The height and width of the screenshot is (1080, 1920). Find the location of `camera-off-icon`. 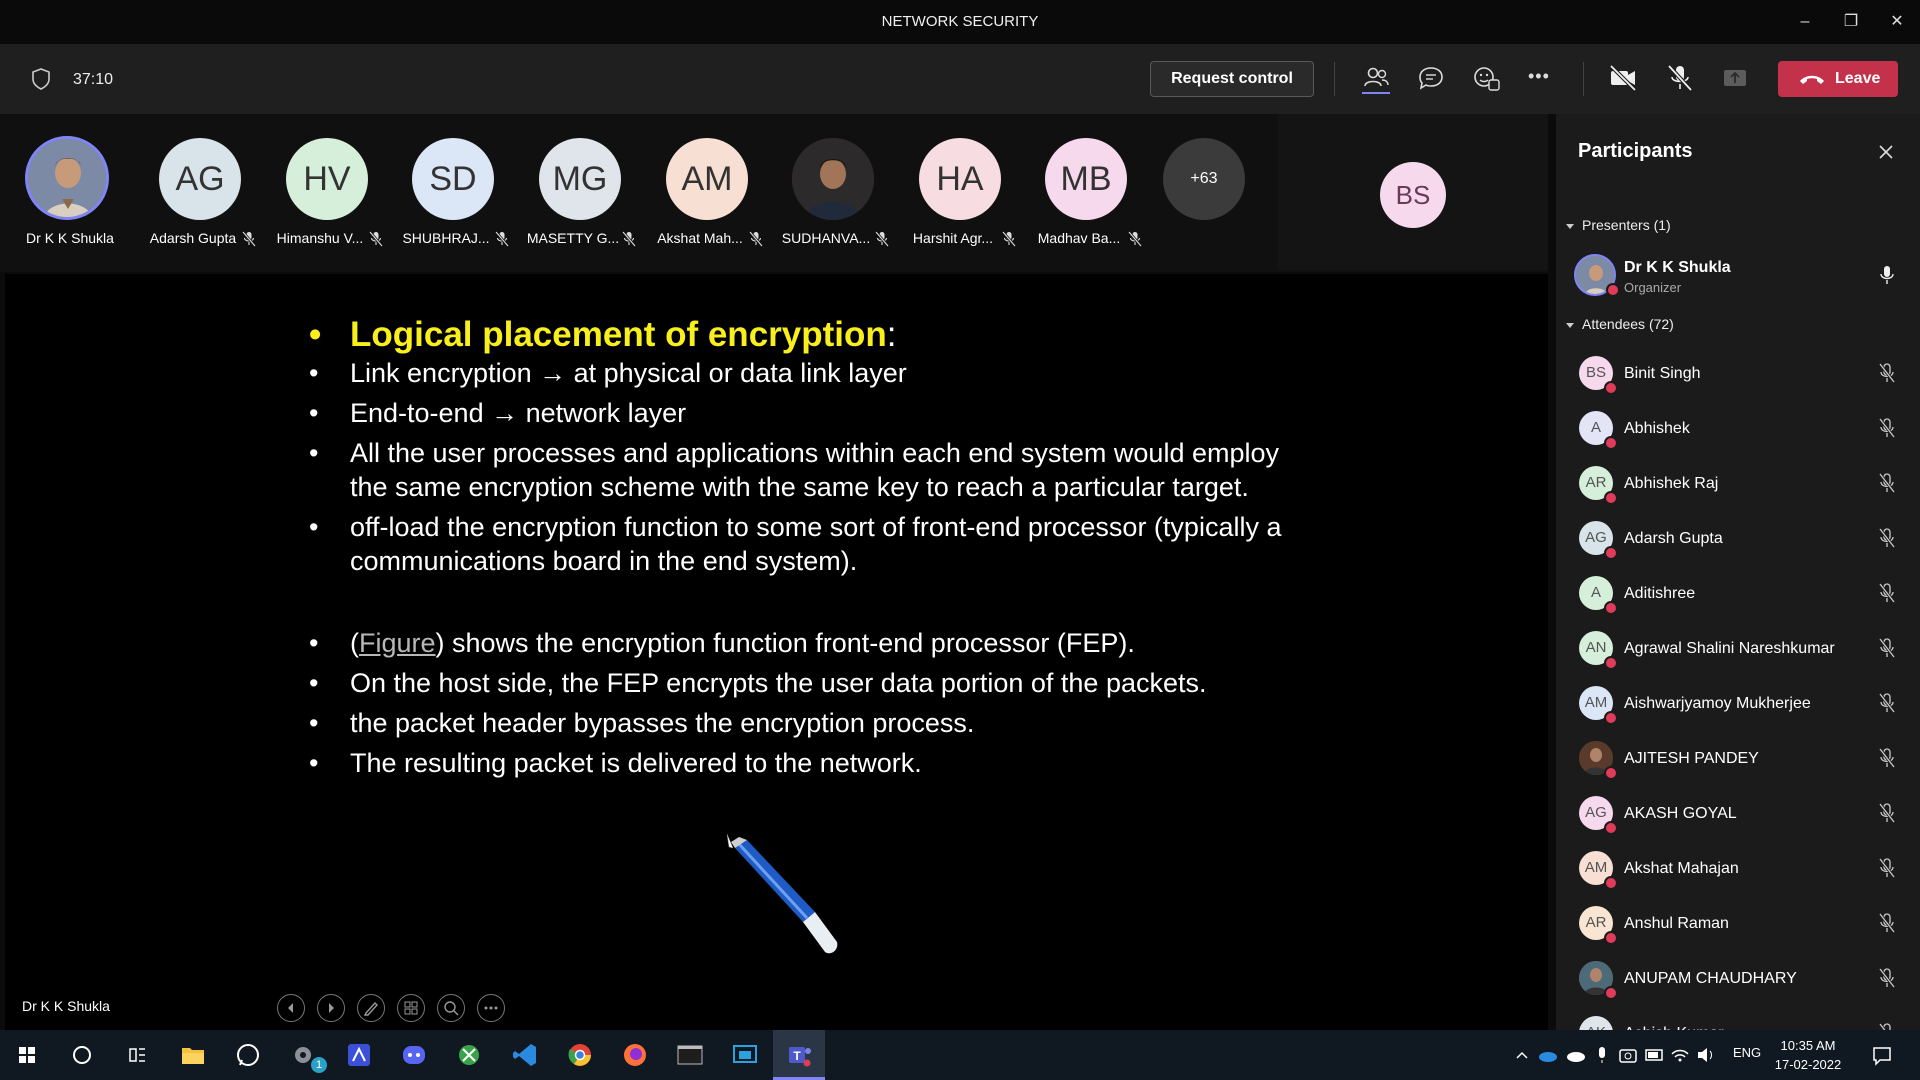

camera-off-icon is located at coordinates (1623, 78).